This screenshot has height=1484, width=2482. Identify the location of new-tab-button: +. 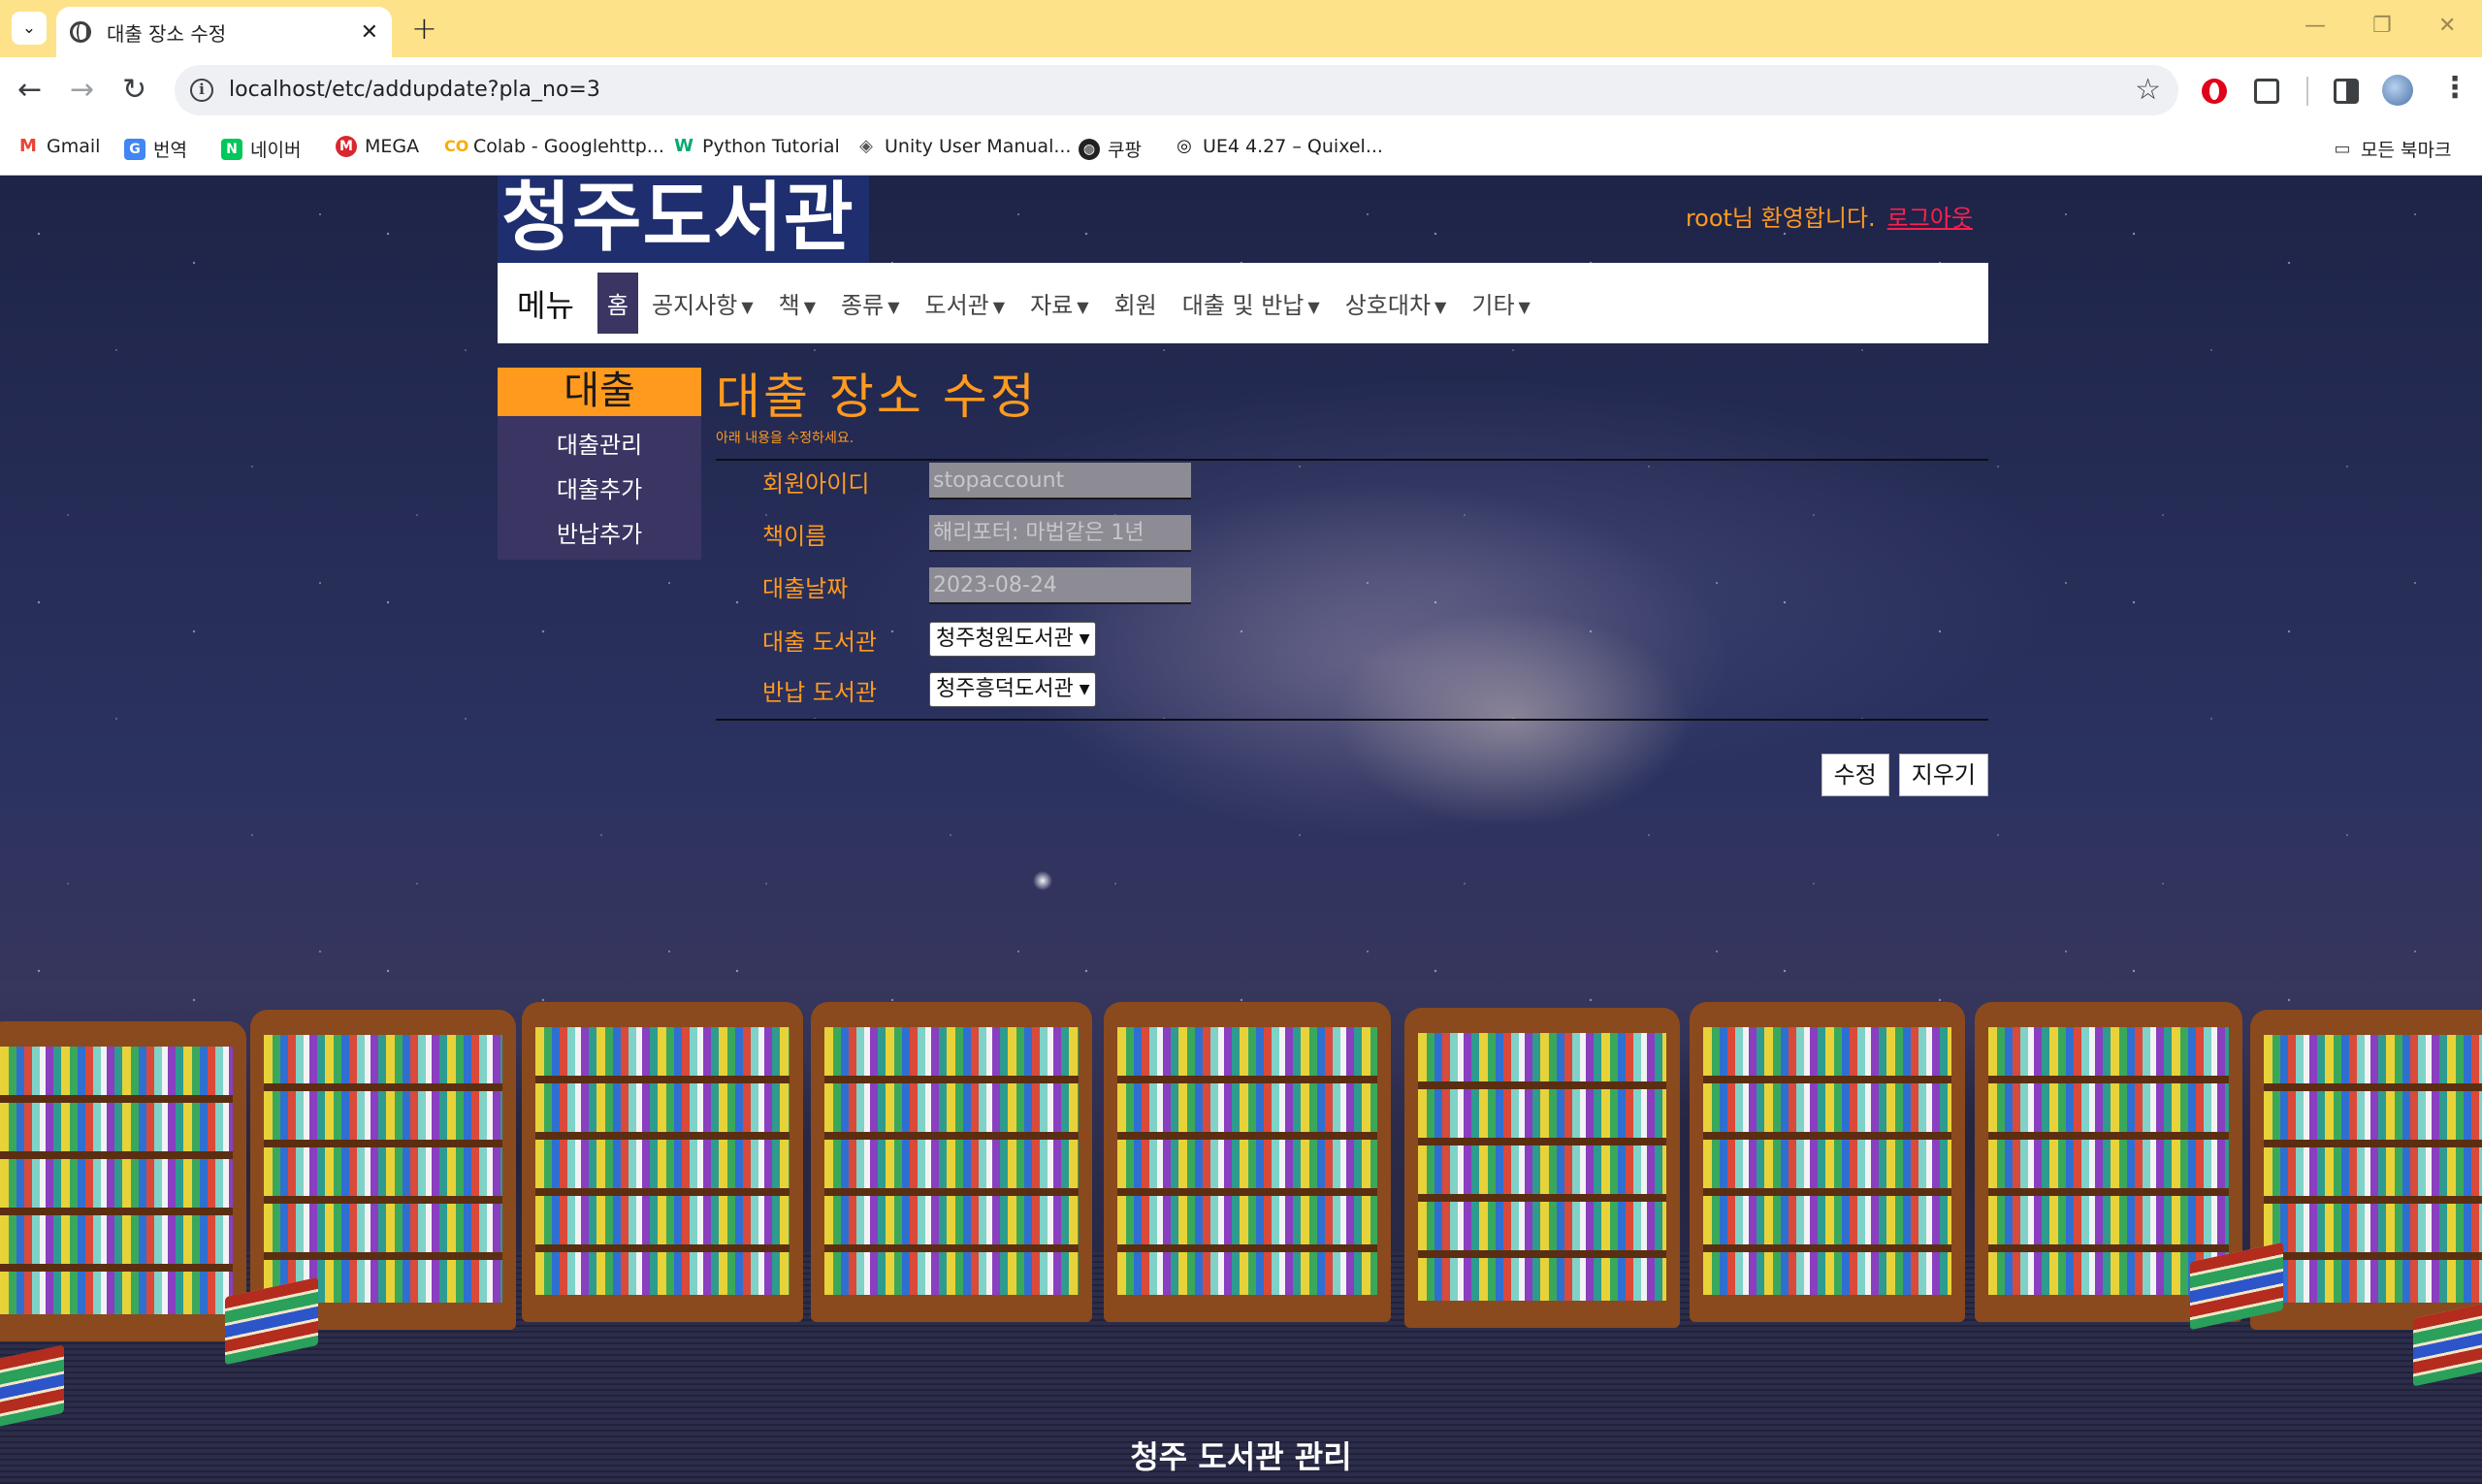
(424, 28).